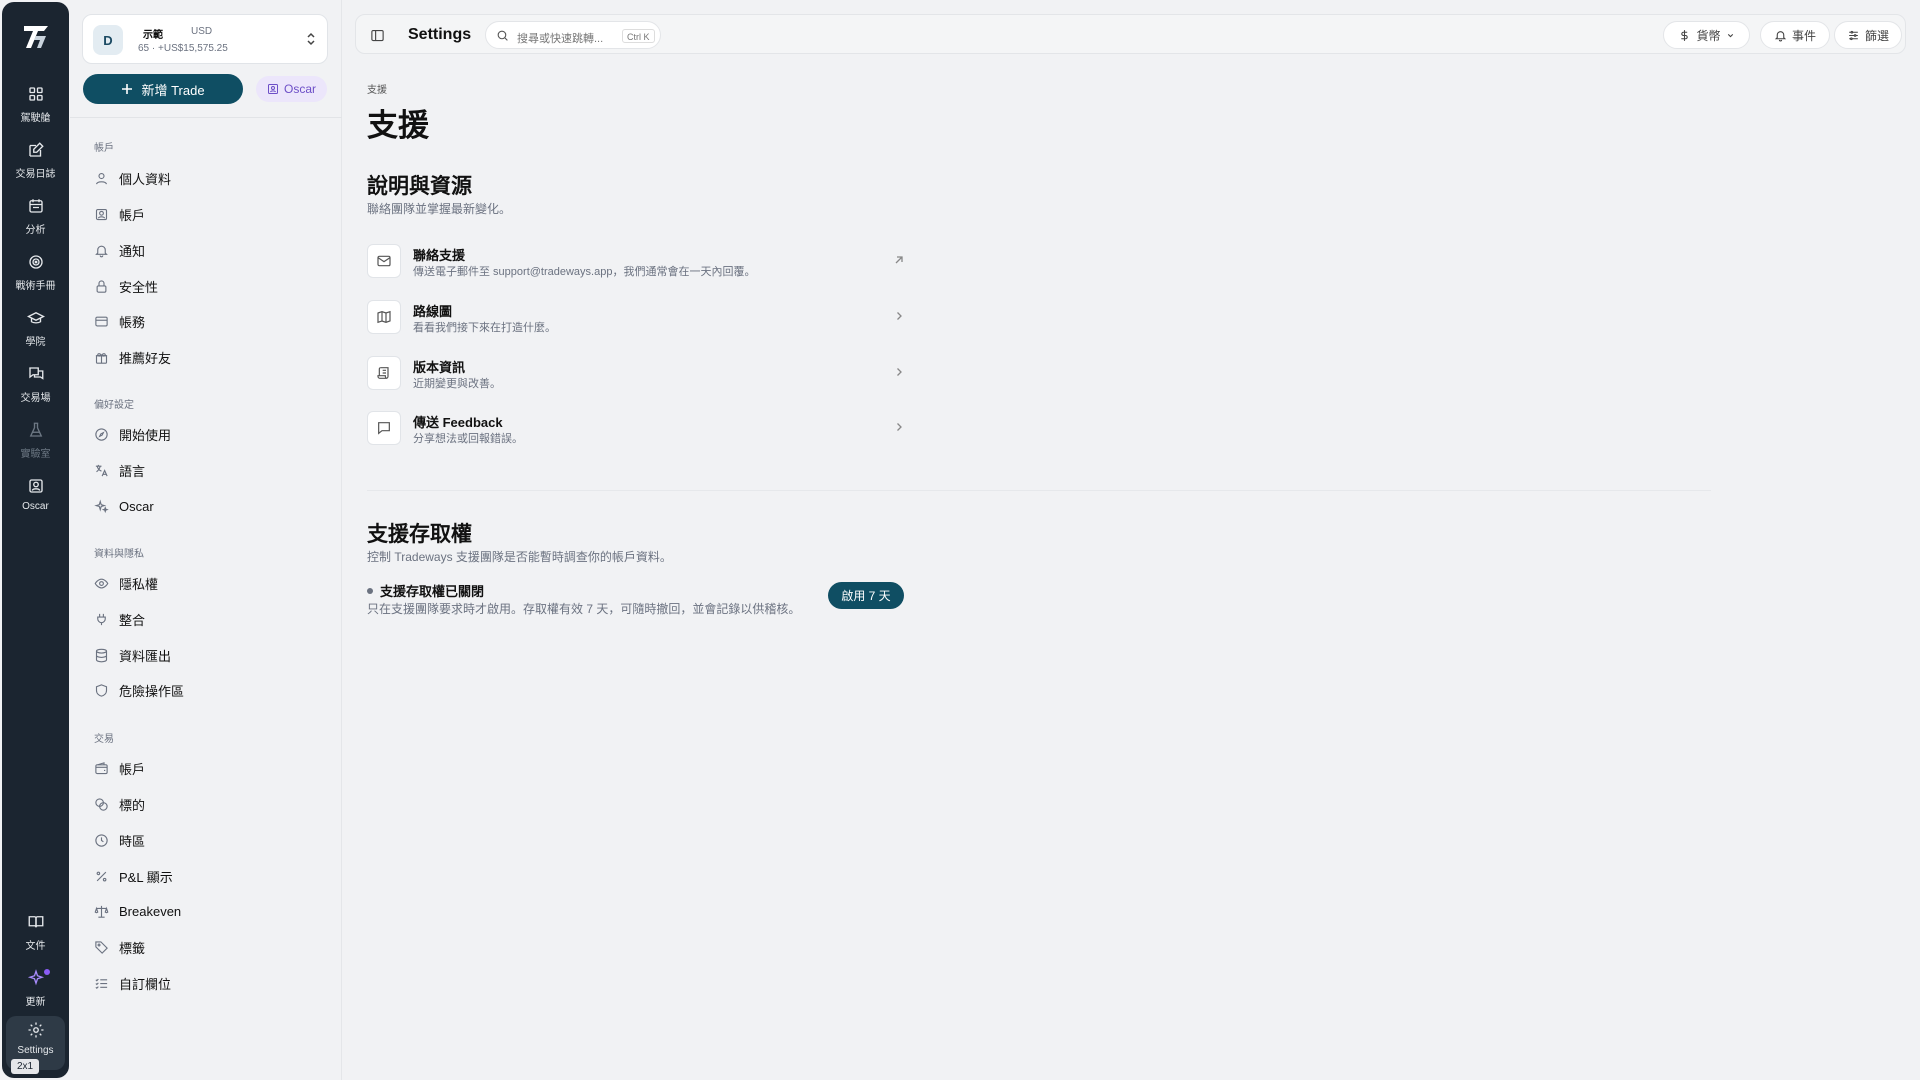  What do you see at coordinates (36, 37) in the screenshot?
I see `tradeways-logo-icon` at bounding box center [36, 37].